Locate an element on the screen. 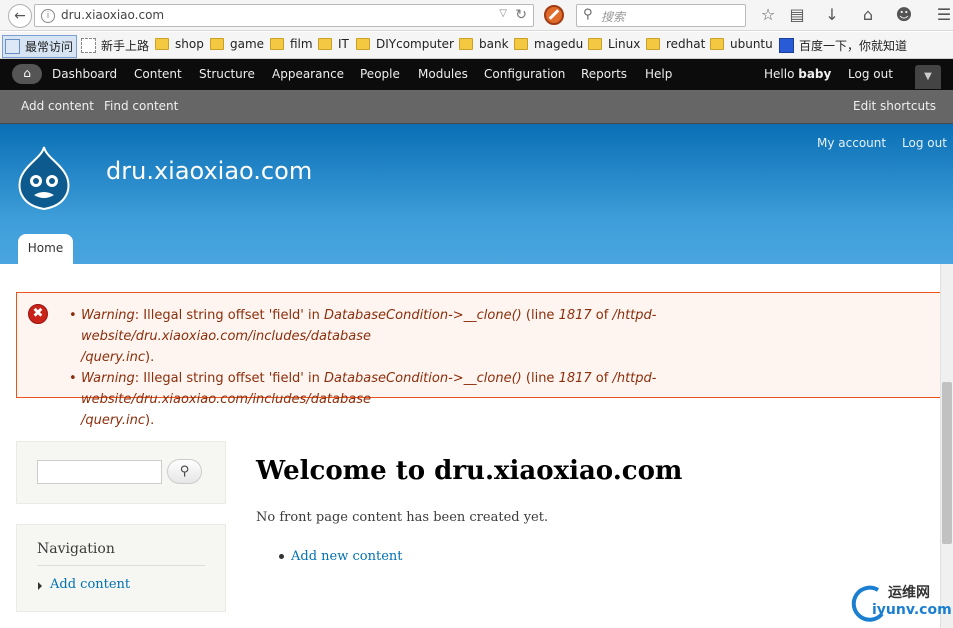  bullet-arrow-icon is located at coordinates (40, 586).